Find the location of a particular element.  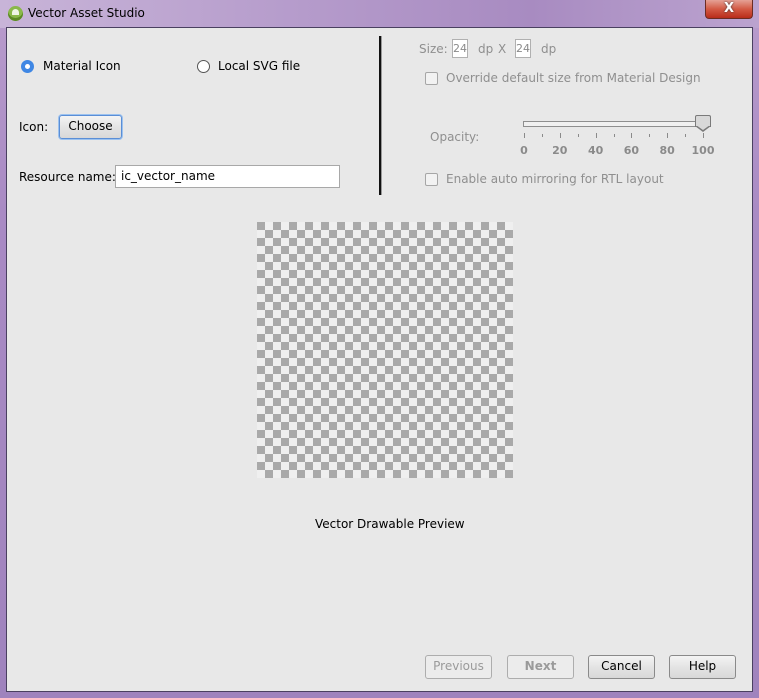

size-unit-height: dp is located at coordinates (549, 49).